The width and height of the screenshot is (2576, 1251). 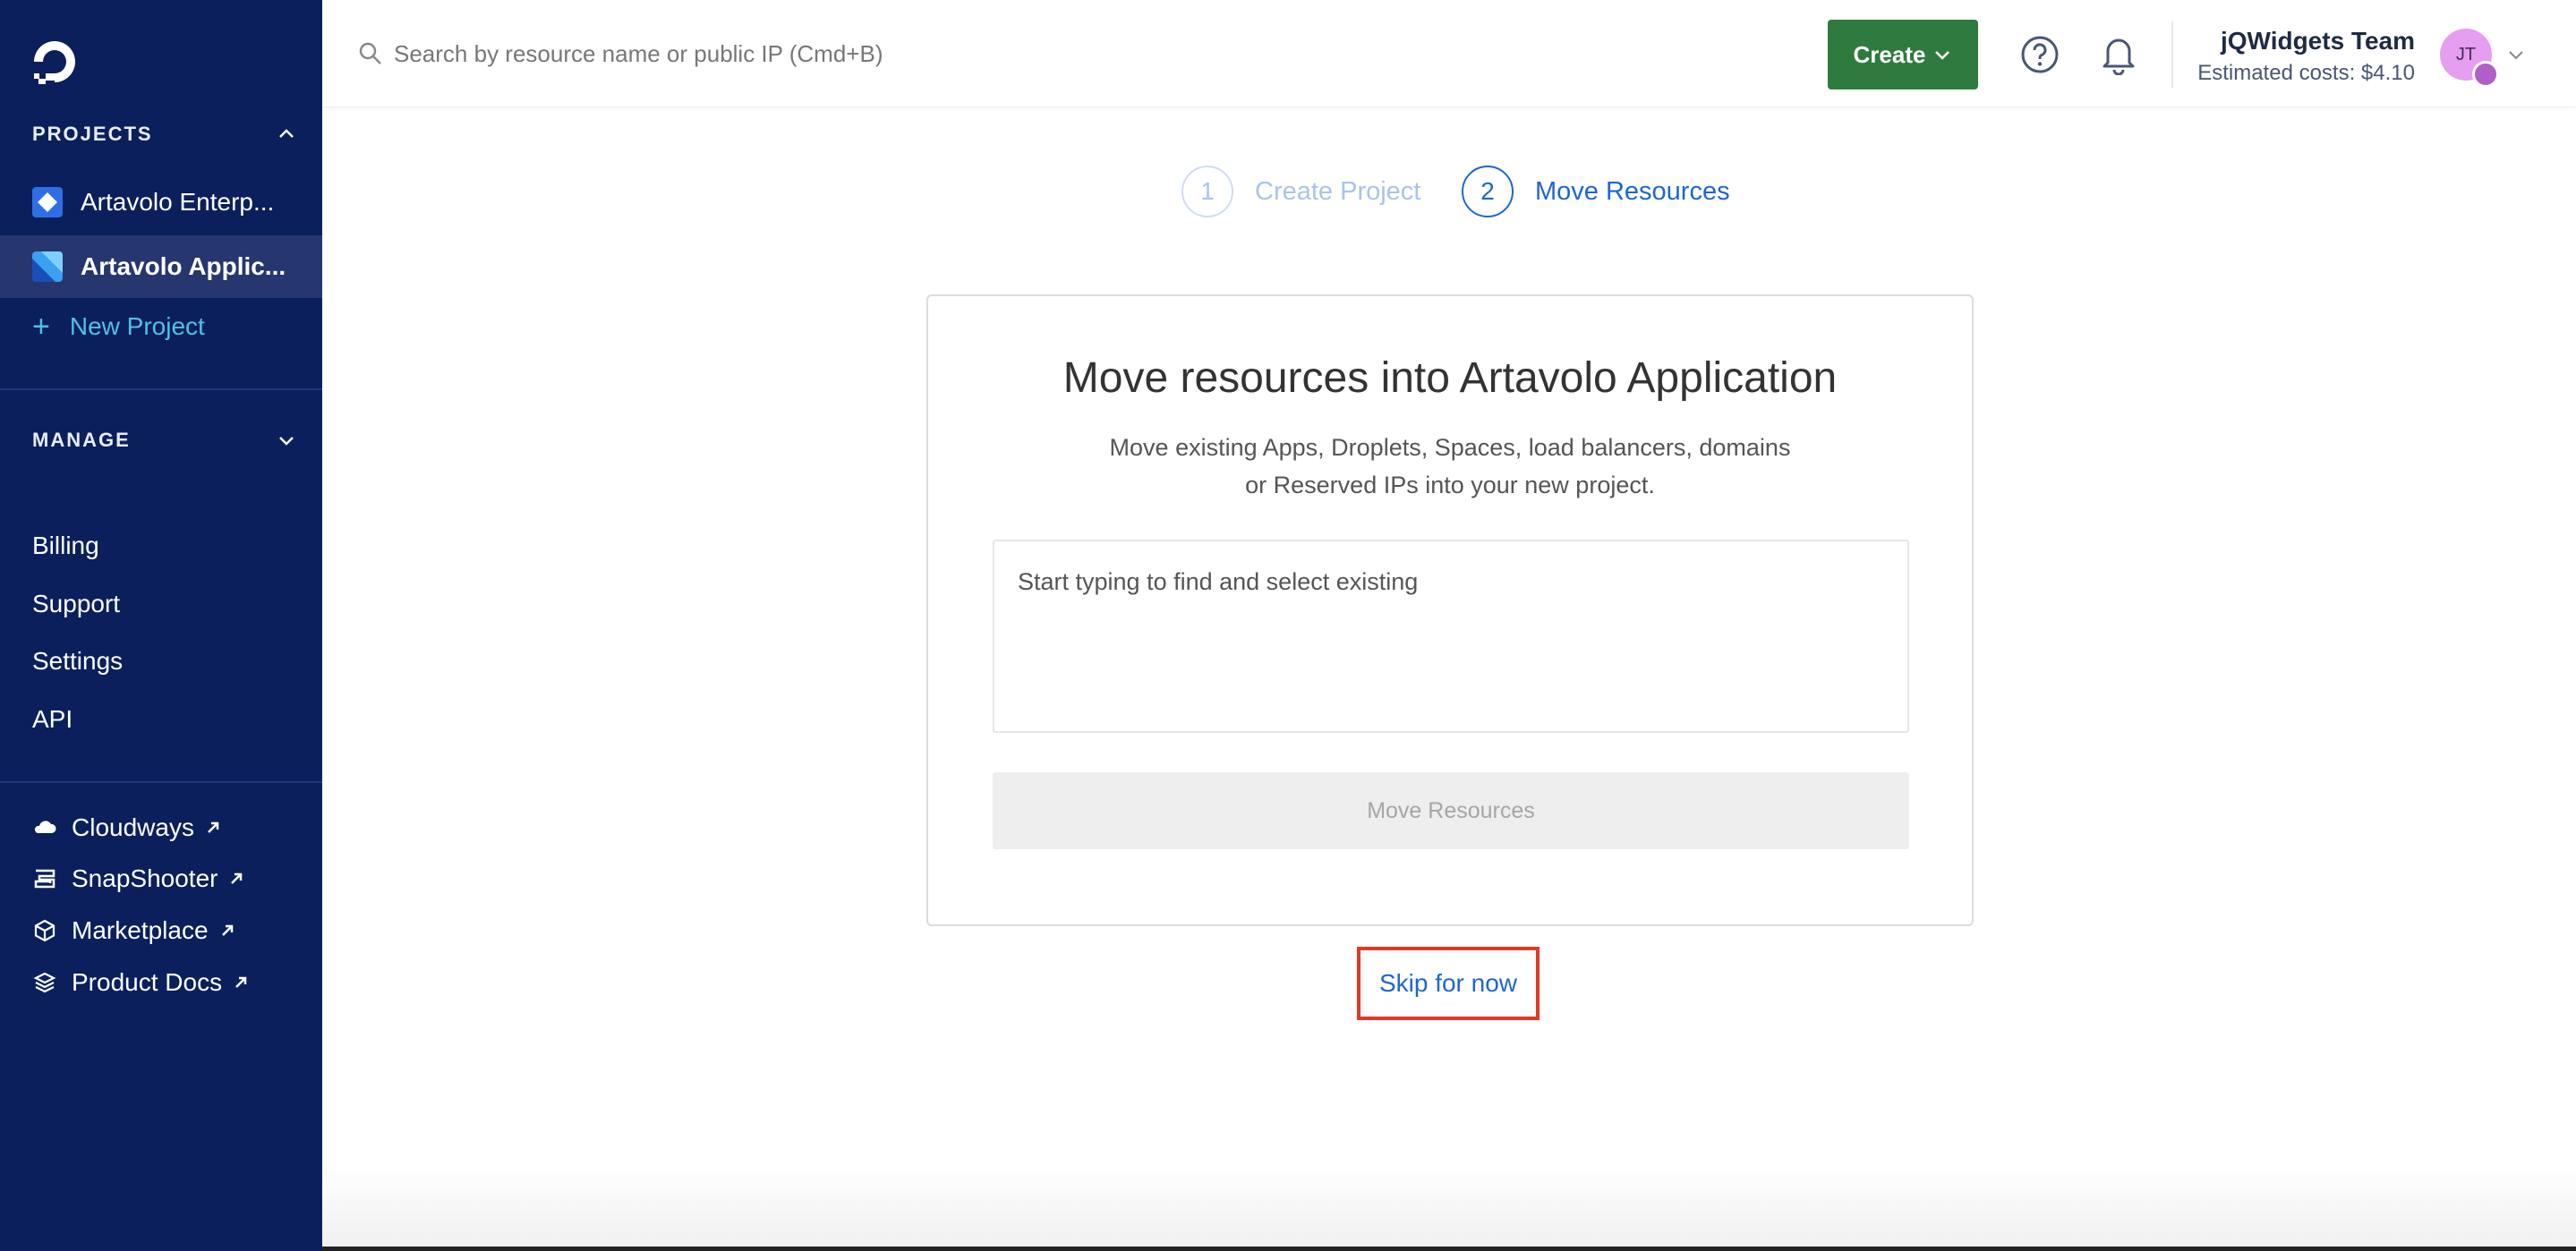 What do you see at coordinates (370, 53) in the screenshot?
I see `search-icon` at bounding box center [370, 53].